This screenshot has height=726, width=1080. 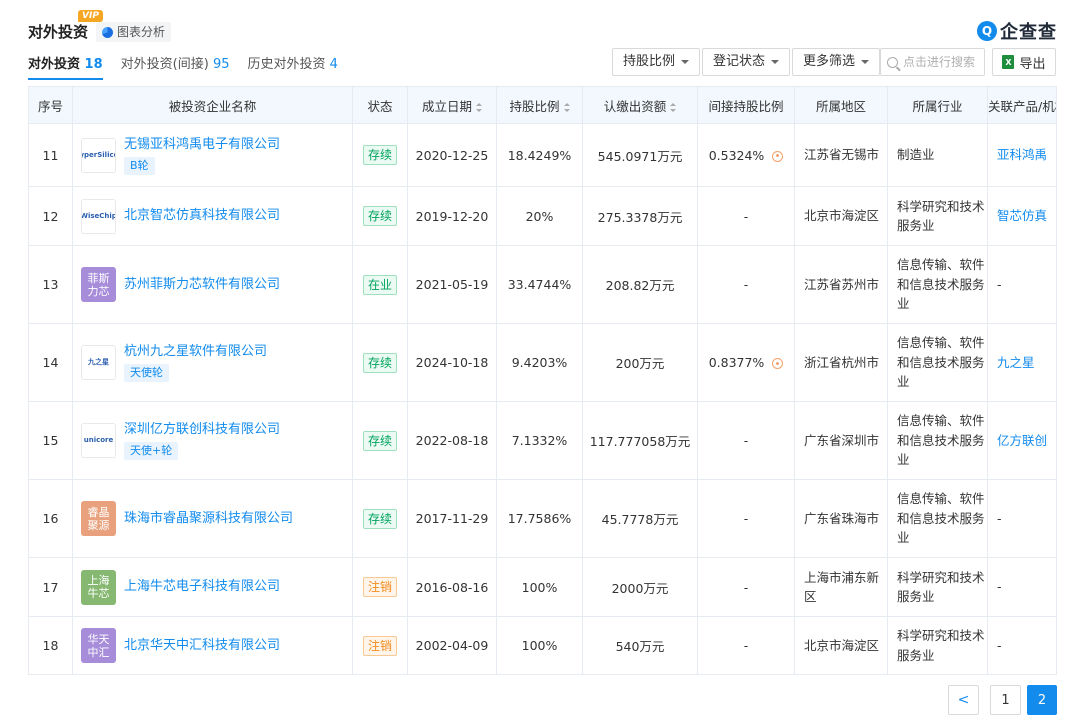 I want to click on row-index: 16, so click(x=50, y=518).